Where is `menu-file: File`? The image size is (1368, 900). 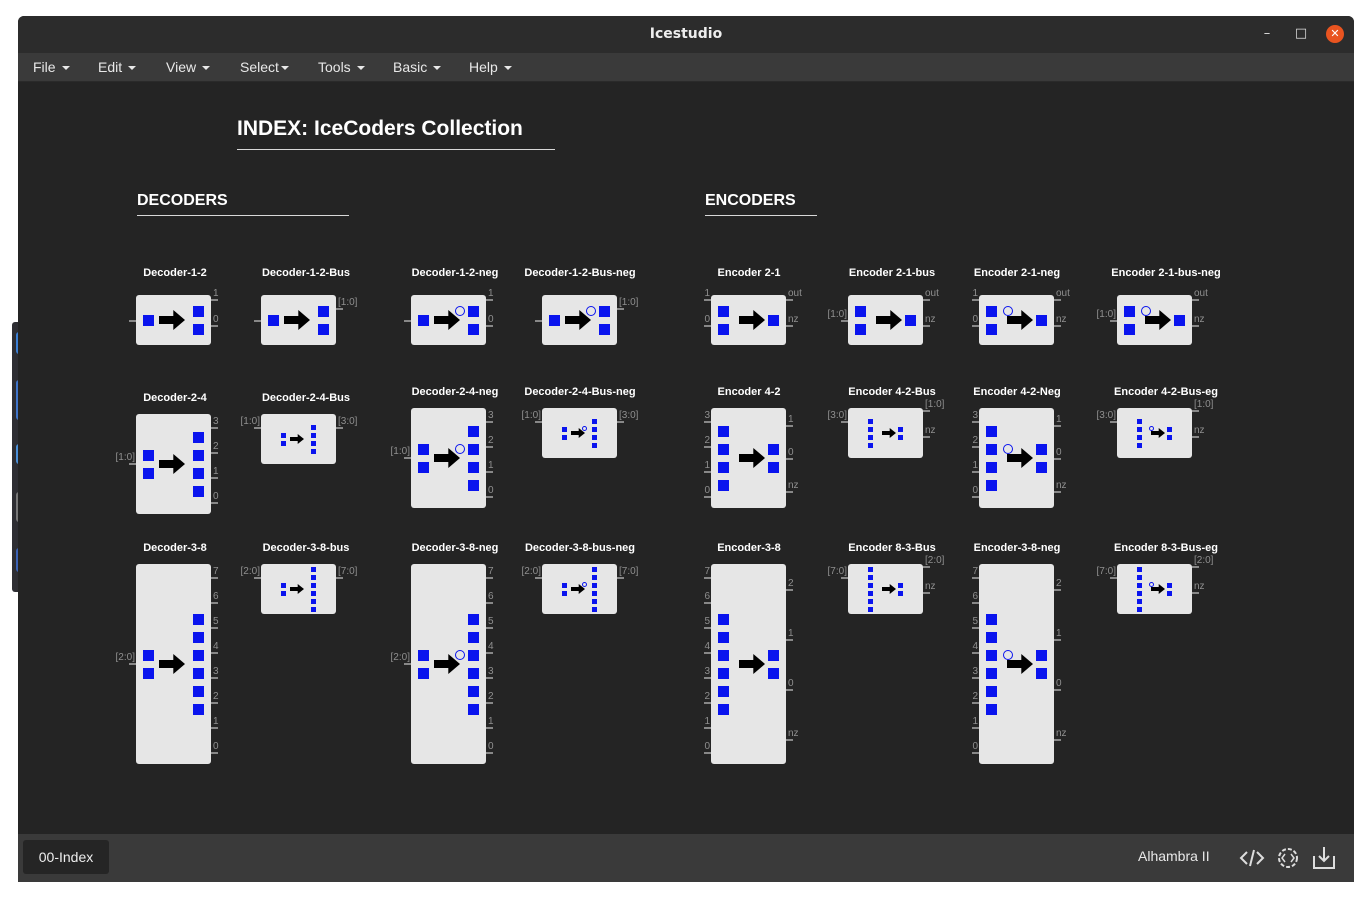 menu-file: File is located at coordinates (51, 67).